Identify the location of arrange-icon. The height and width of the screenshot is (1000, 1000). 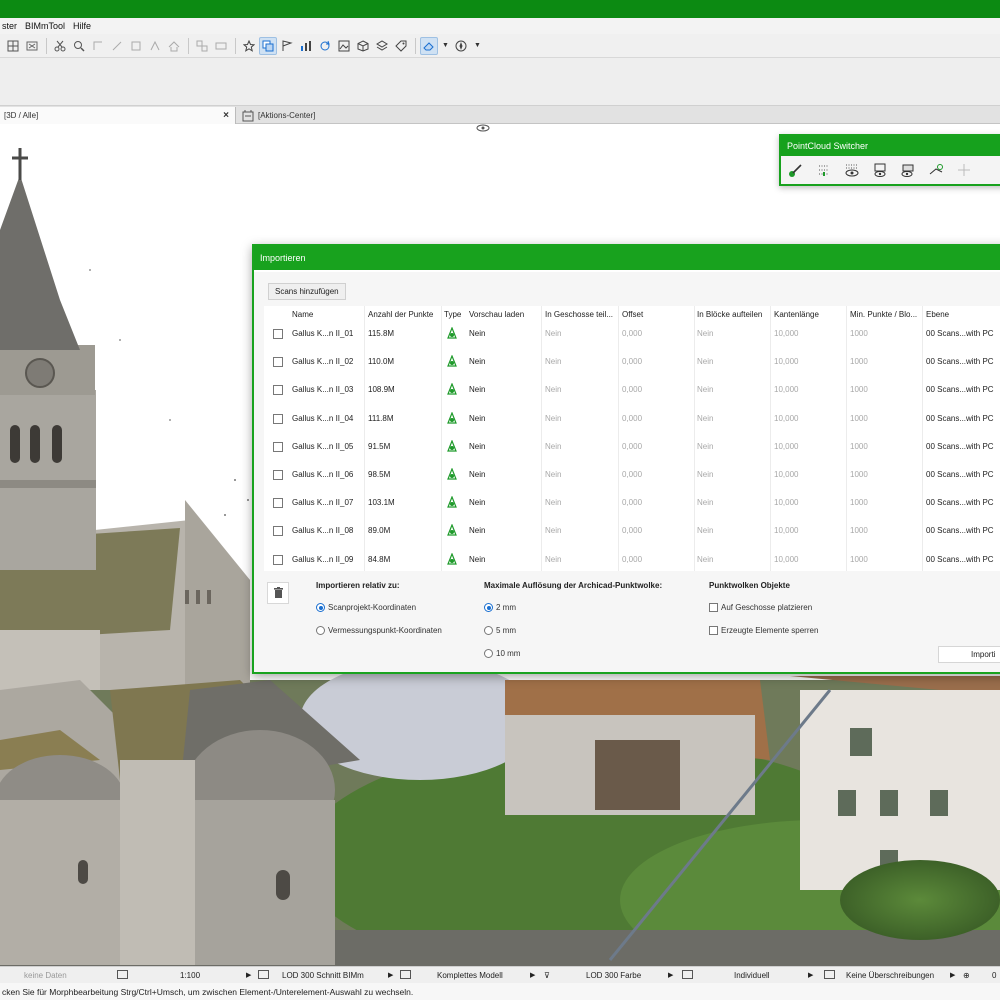
(32, 46).